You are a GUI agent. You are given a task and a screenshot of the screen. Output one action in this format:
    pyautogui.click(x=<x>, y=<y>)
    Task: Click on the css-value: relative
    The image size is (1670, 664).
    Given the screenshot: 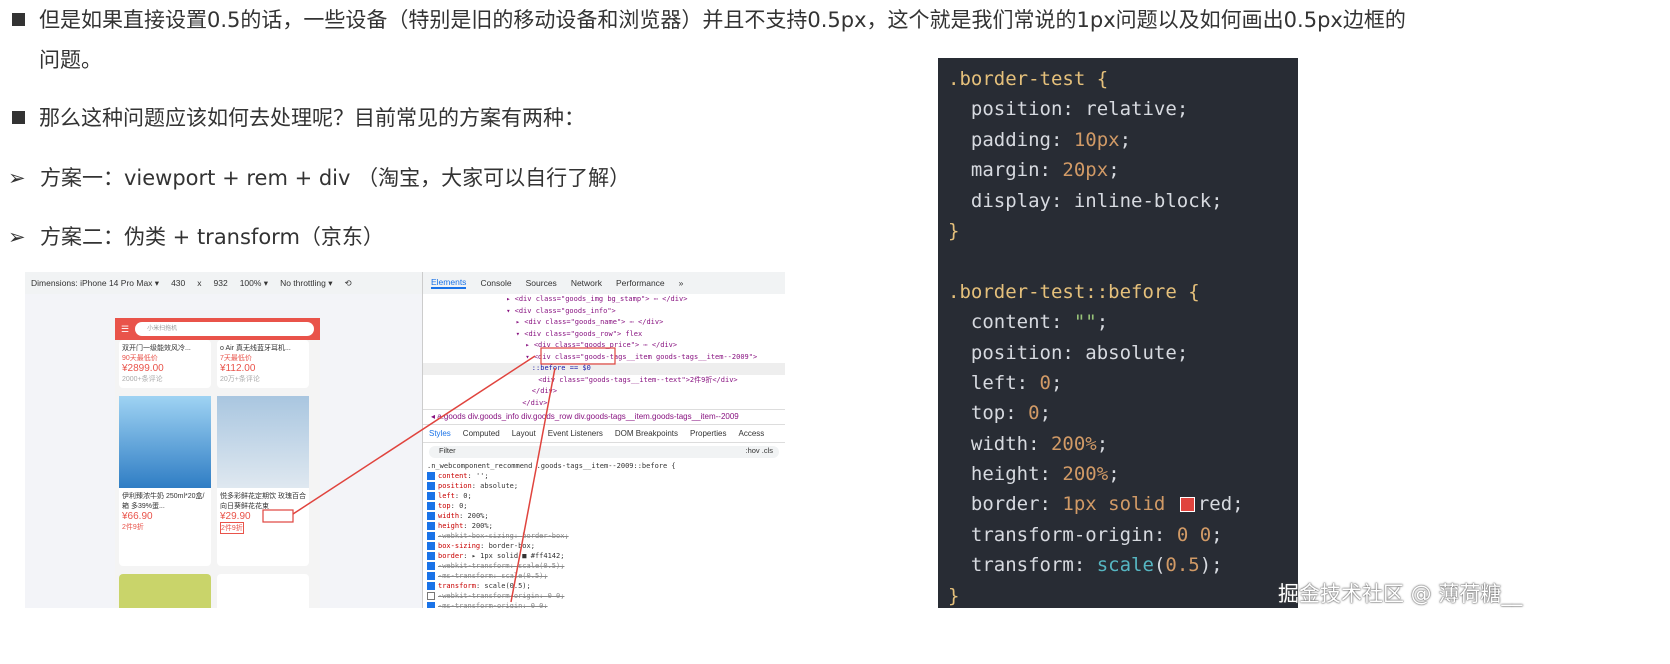 What is the action you would take?
    pyautogui.click(x=1131, y=109)
    